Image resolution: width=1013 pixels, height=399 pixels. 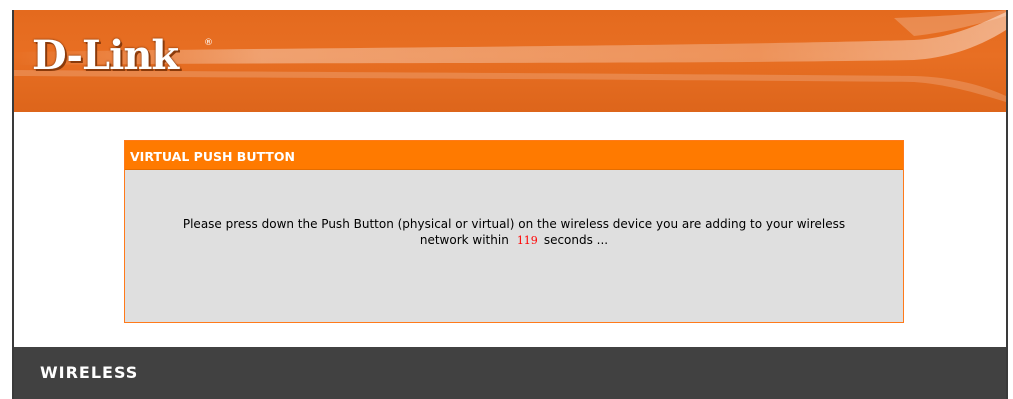 What do you see at coordinates (510, 373) in the screenshot?
I see `footer-bar: WIRELESS` at bounding box center [510, 373].